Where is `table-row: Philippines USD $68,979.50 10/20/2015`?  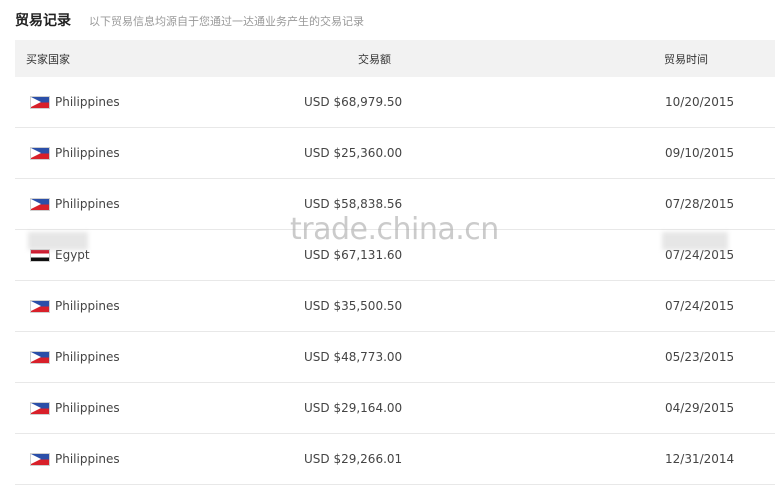
table-row: Philippines USD $68,979.50 10/20/2015 is located at coordinates (395, 102).